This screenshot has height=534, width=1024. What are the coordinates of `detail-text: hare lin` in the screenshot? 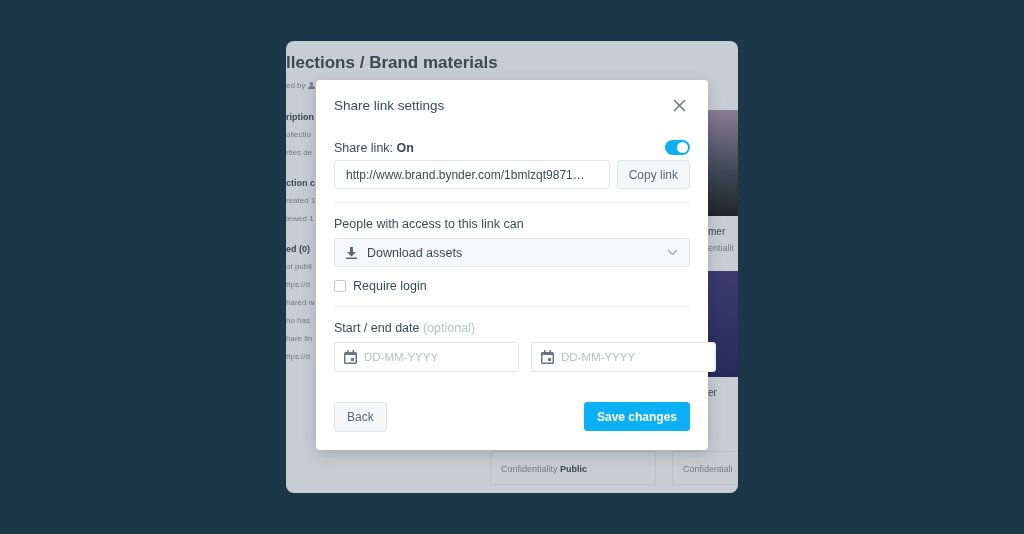 It's located at (299, 338).